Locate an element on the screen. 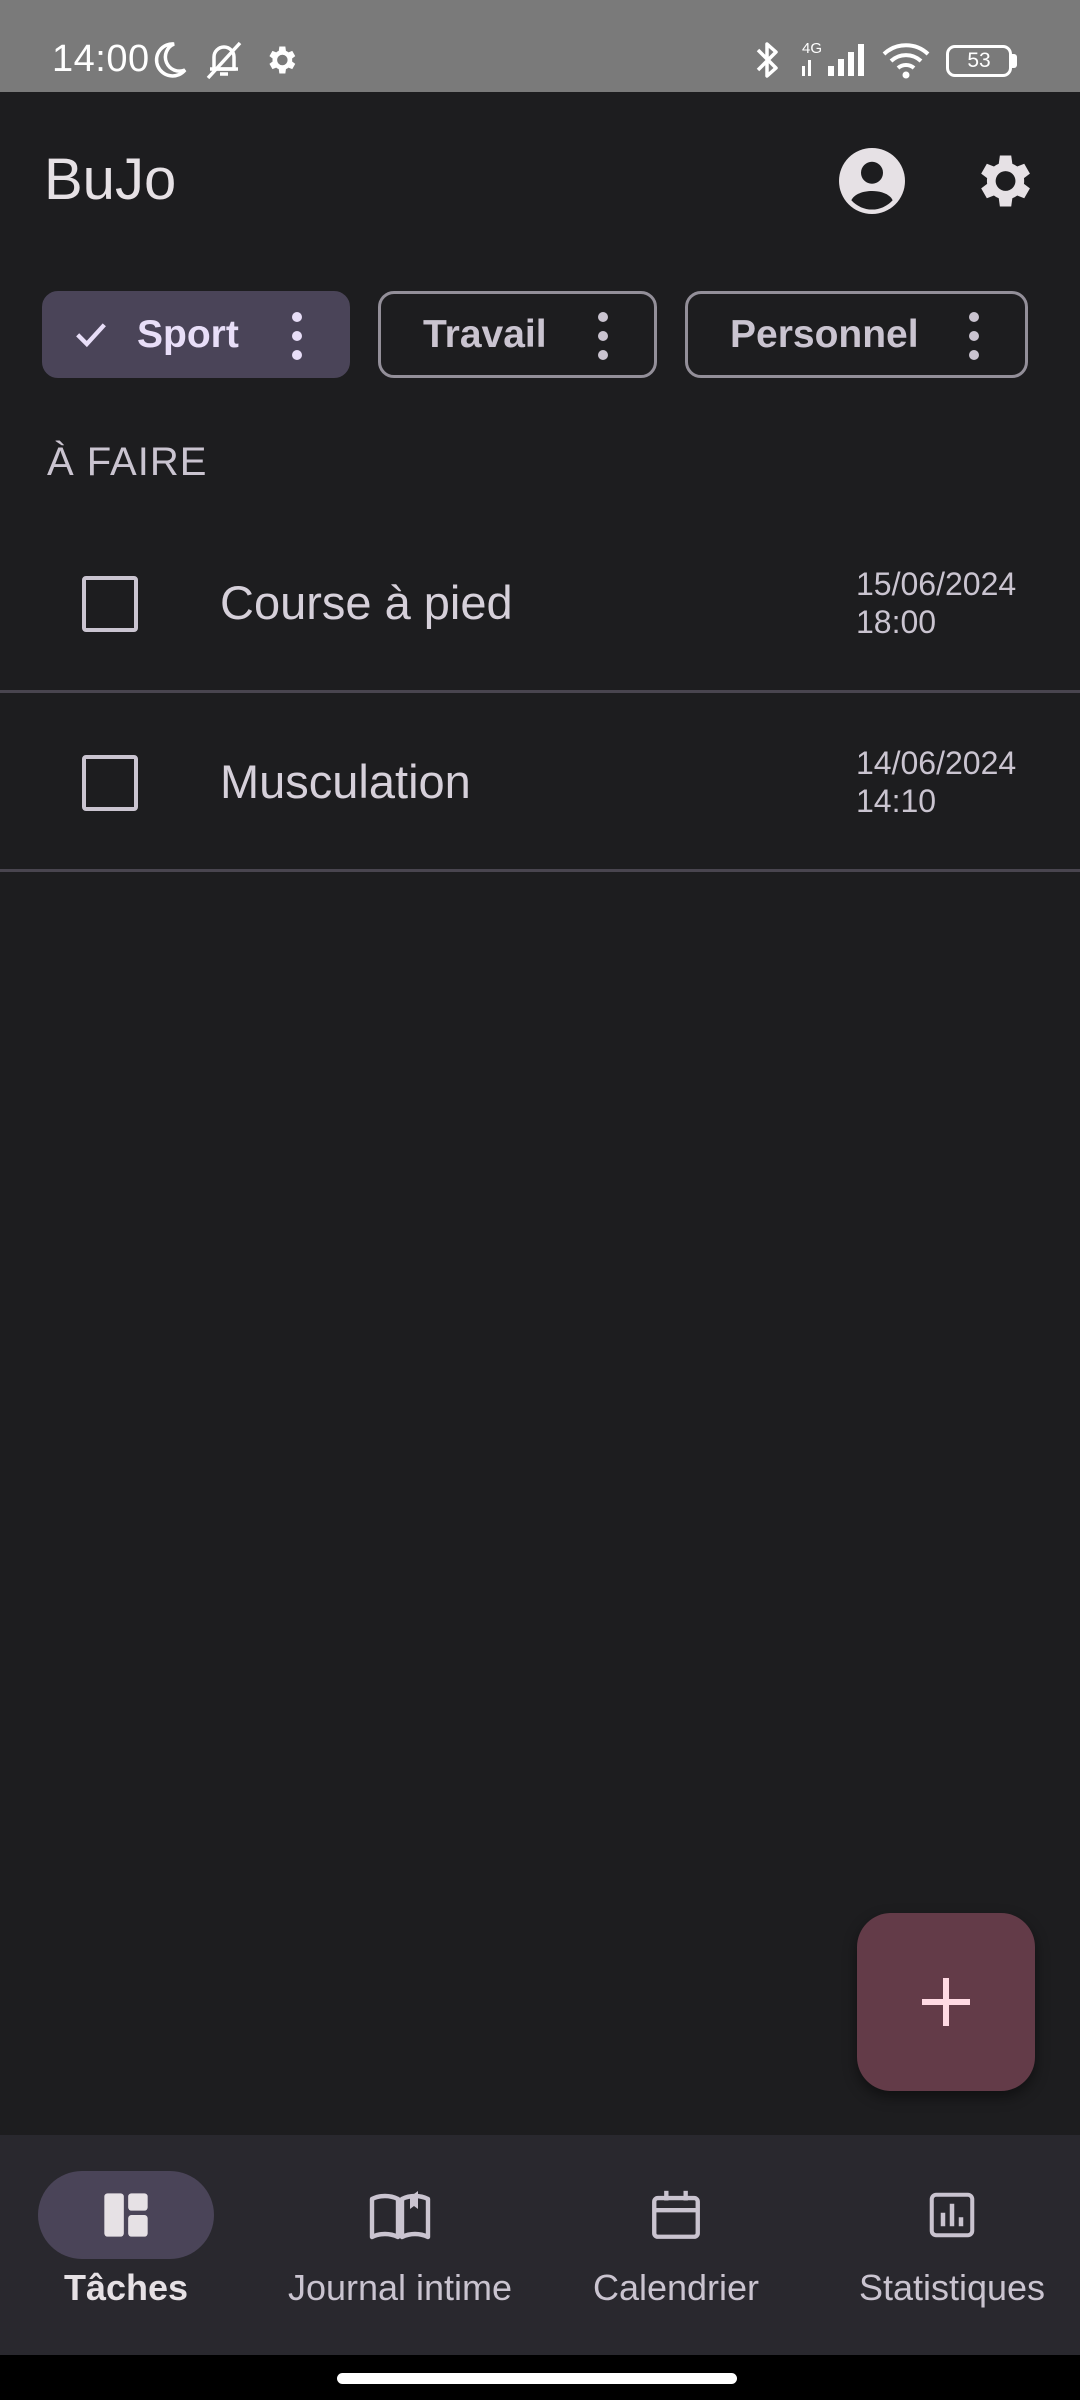  calendar-icon is located at coordinates (676, 2214).